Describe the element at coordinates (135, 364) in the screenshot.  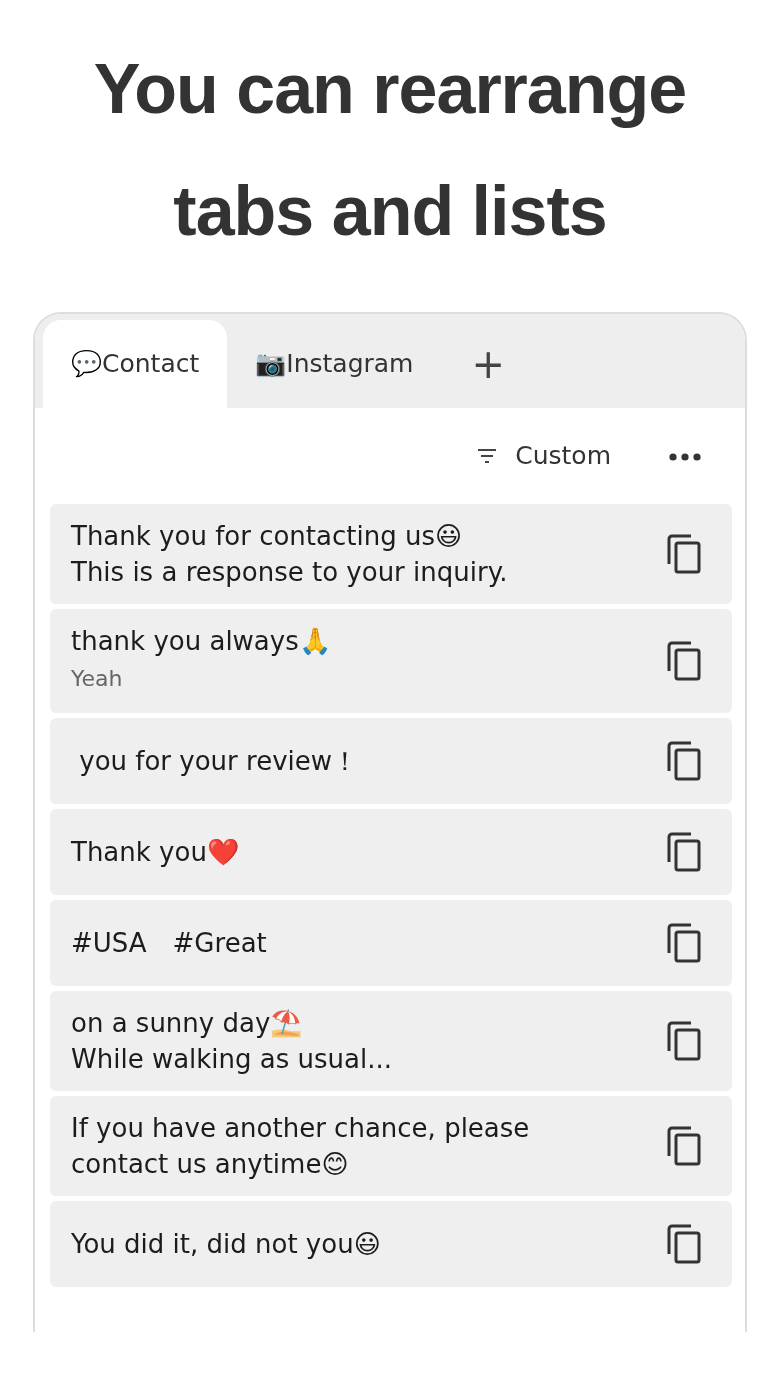
I see `tab: 💬Contact` at that location.